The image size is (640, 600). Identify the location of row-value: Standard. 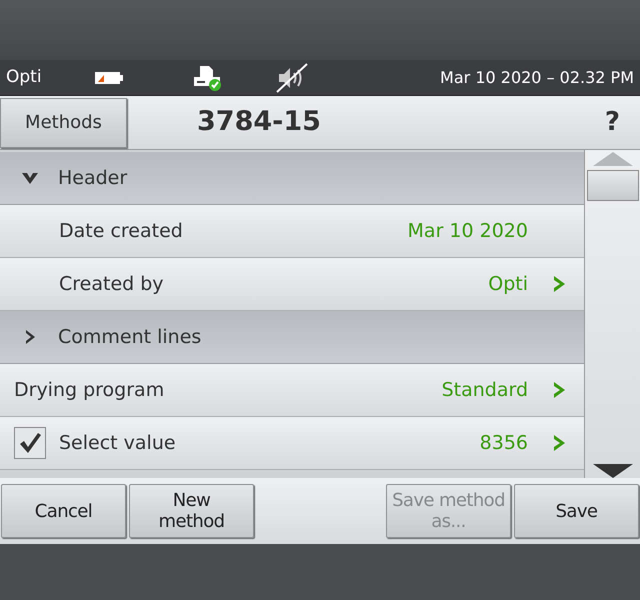
(485, 390).